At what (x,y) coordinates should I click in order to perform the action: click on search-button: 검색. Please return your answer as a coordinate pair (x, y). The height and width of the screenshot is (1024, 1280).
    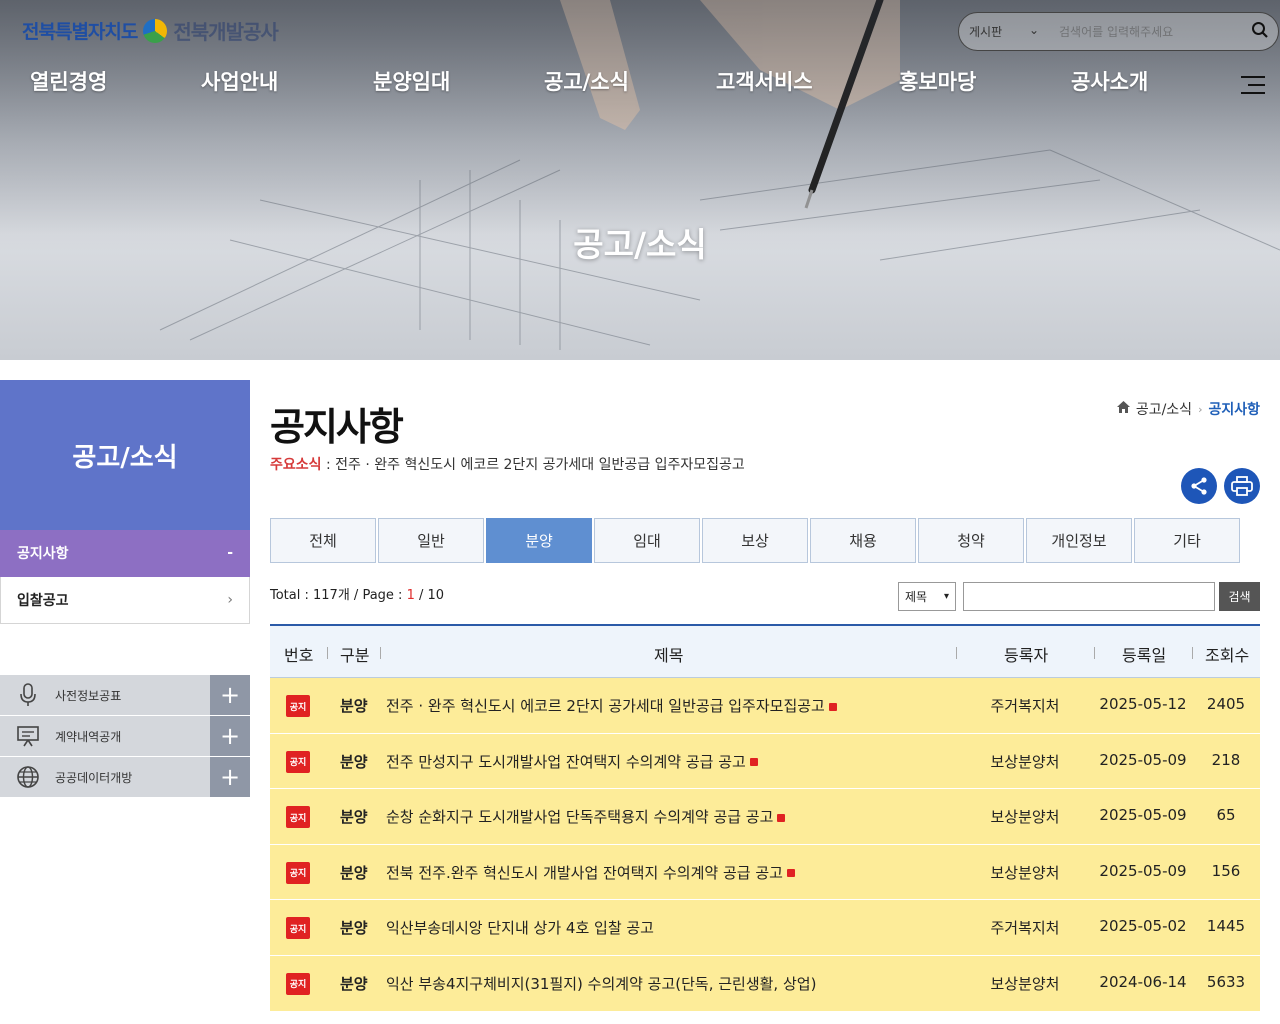
    Looking at the image, I should click on (1239, 596).